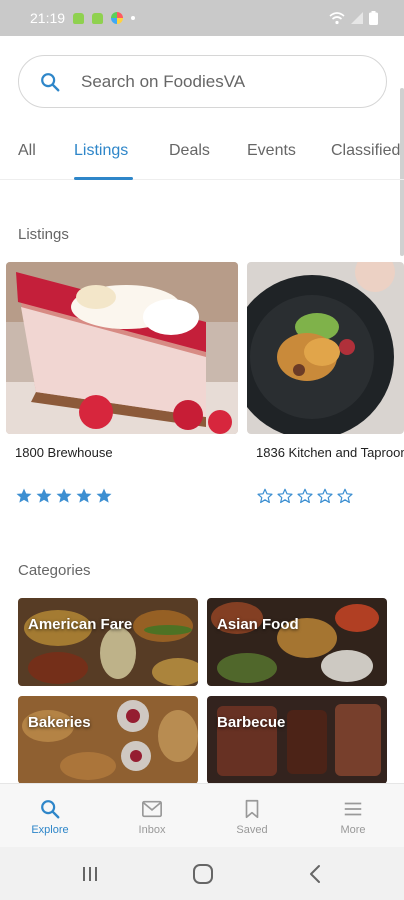 This screenshot has width=404, height=900. I want to click on listing-card: 1836 Kitchen and Taproom, so click(325, 383).